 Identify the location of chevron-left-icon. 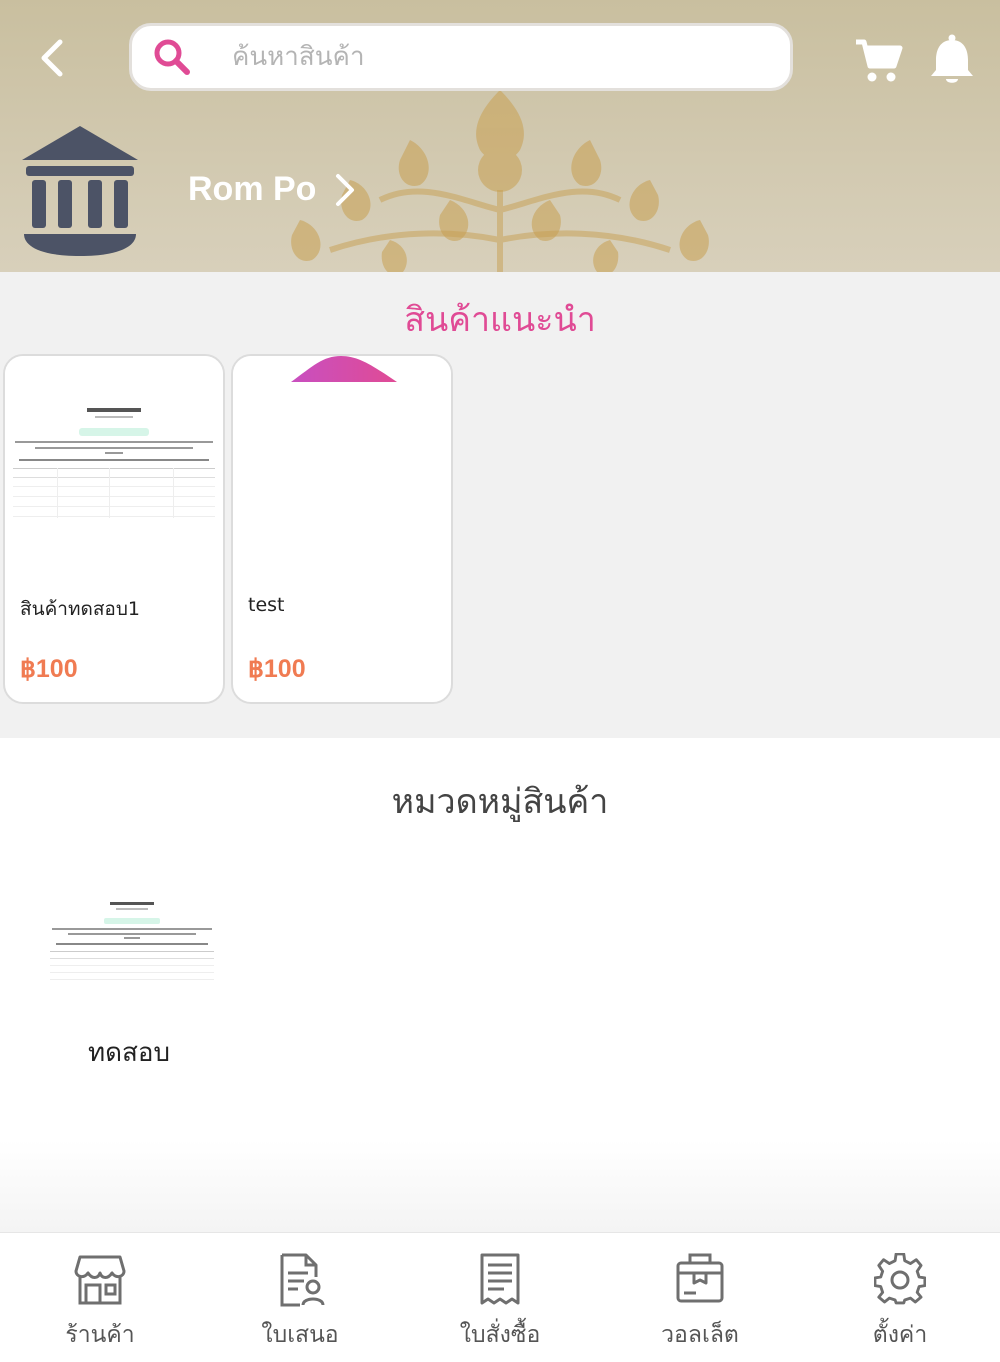
(52, 58).